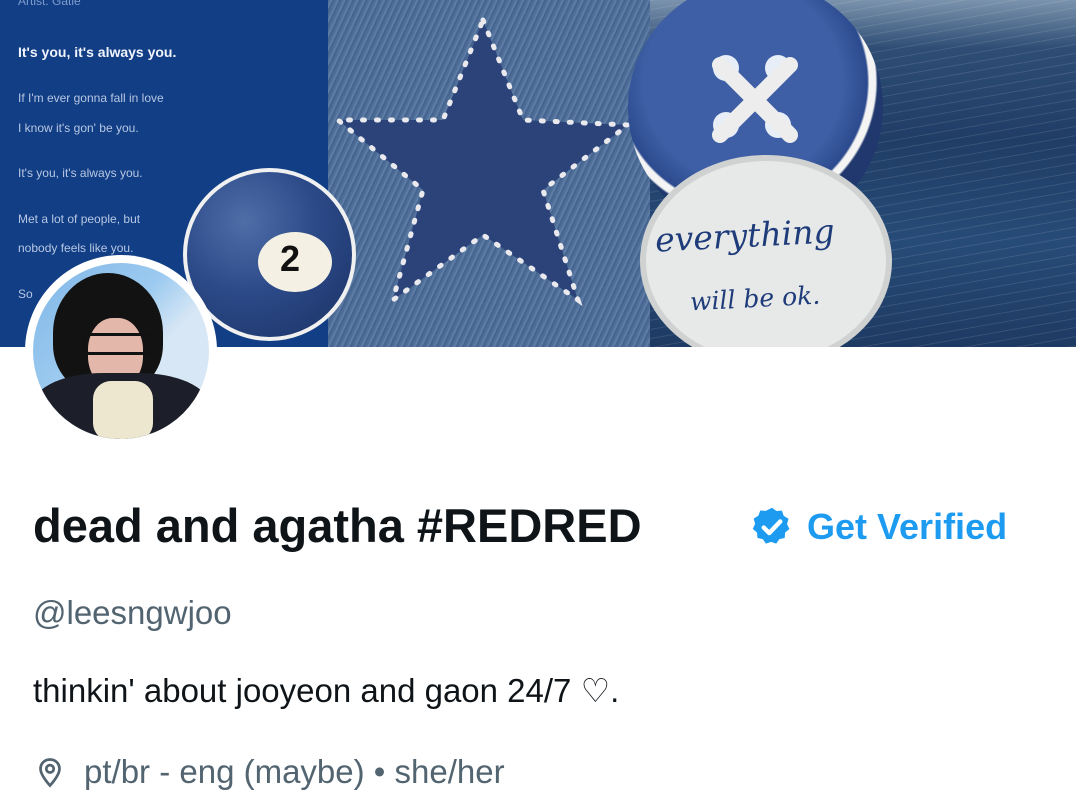 The width and height of the screenshot is (1076, 802). What do you see at coordinates (772, 527) in the screenshot?
I see `verified-badge-icon` at bounding box center [772, 527].